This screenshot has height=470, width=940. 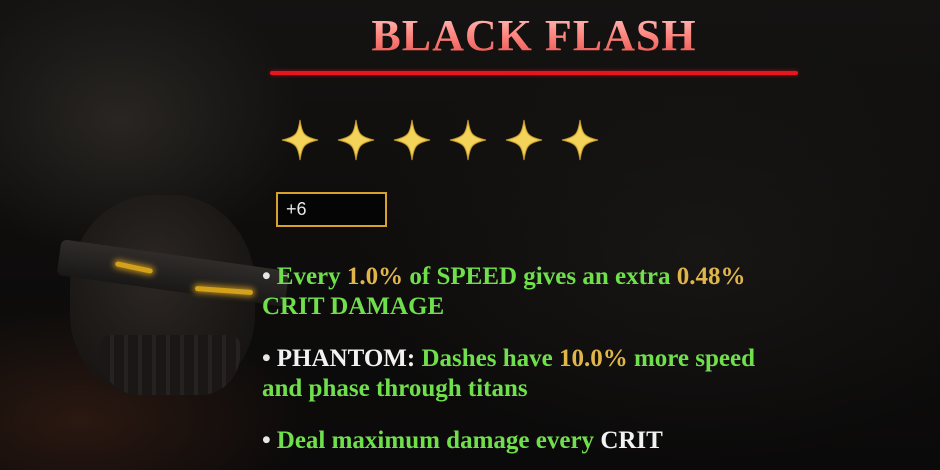 I want to click on perk-value: 1.0%, so click(x=375, y=276).